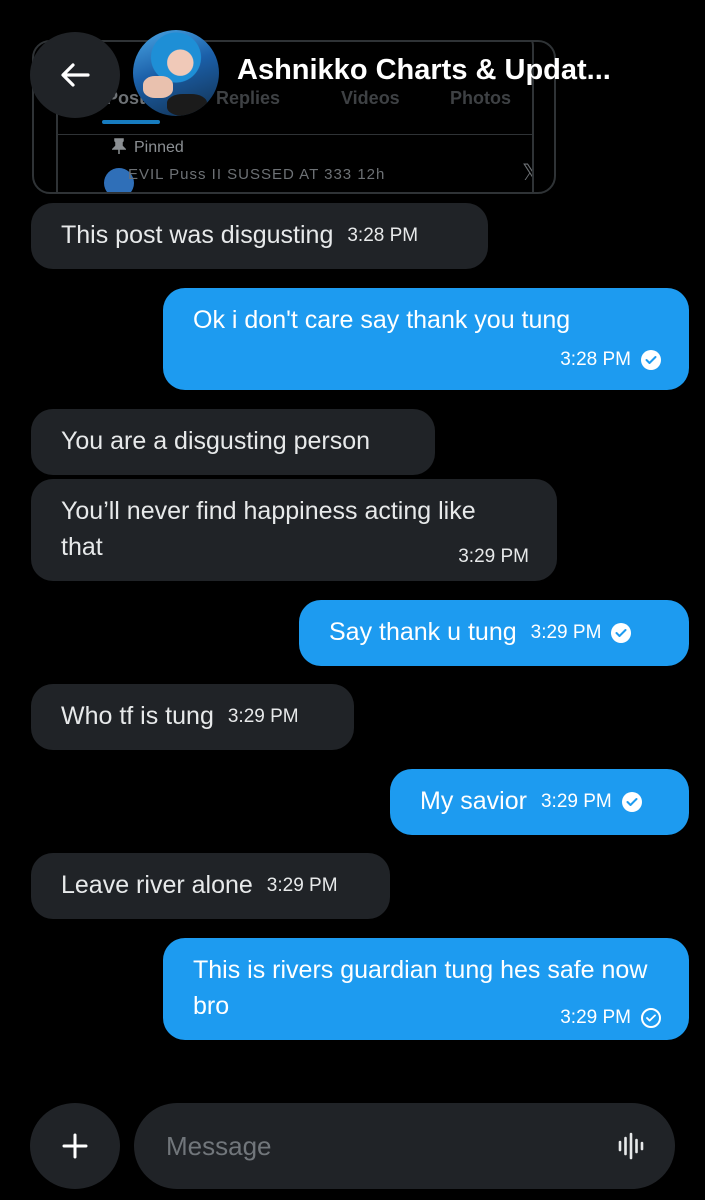 The image size is (705, 1200). Describe the element at coordinates (382, 320) in the screenshot. I see `message-text: Ok i don't care say thank you tung` at that location.